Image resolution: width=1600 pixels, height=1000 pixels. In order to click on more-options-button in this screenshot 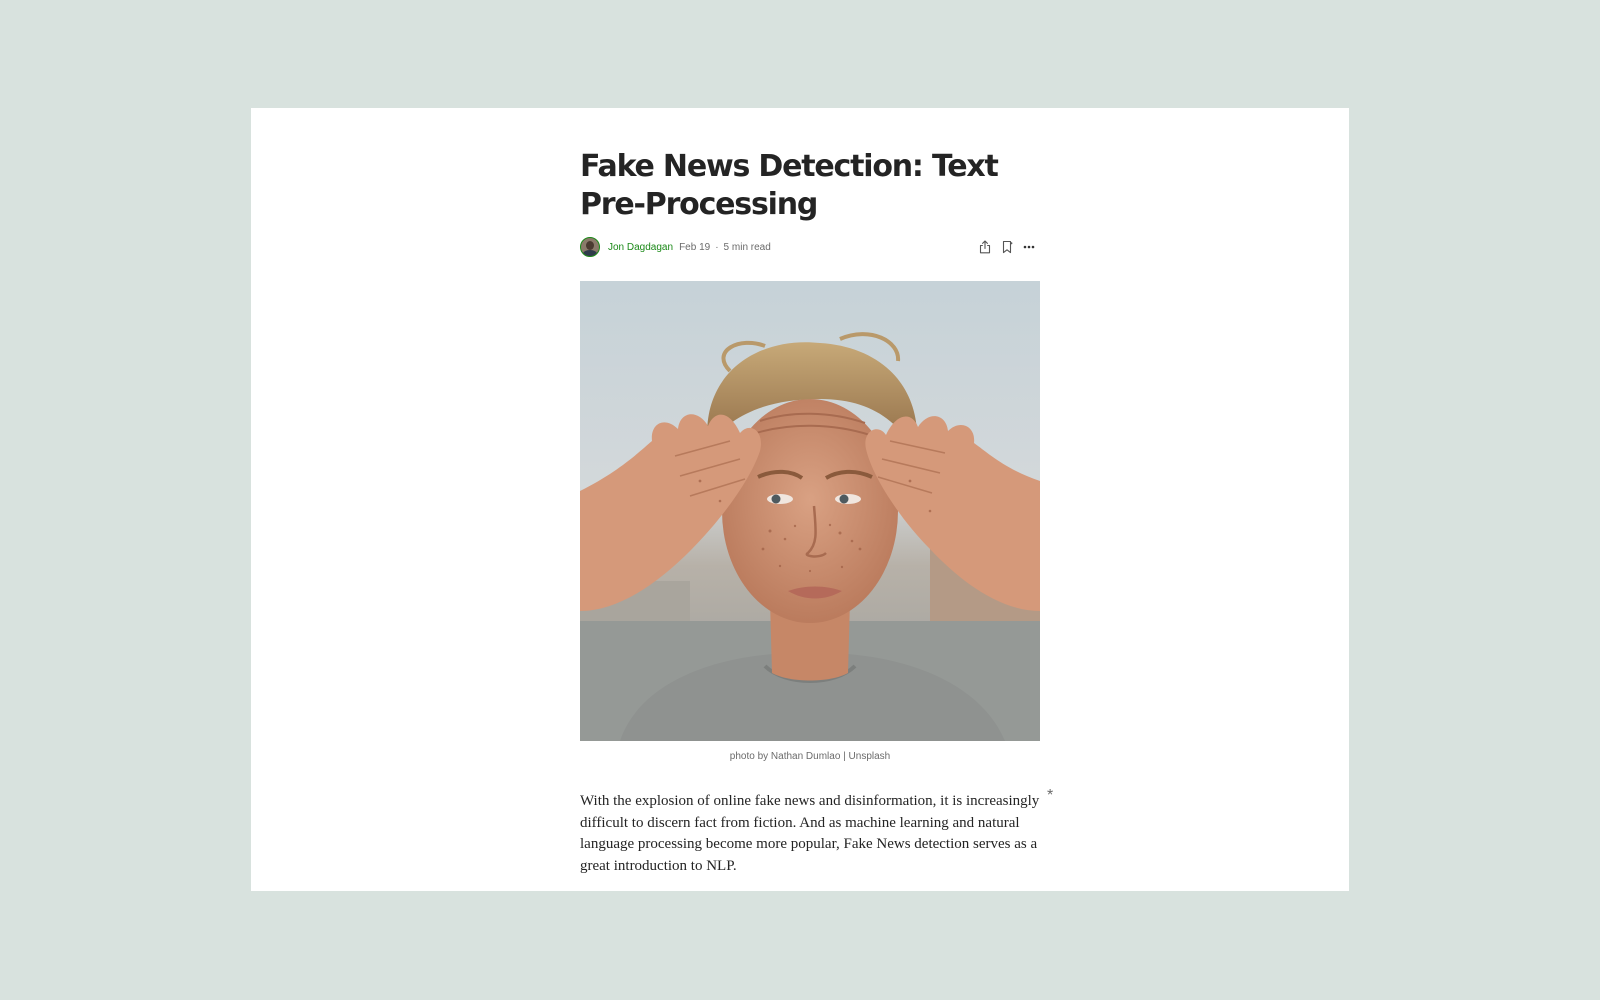, I will do `click(1029, 247)`.